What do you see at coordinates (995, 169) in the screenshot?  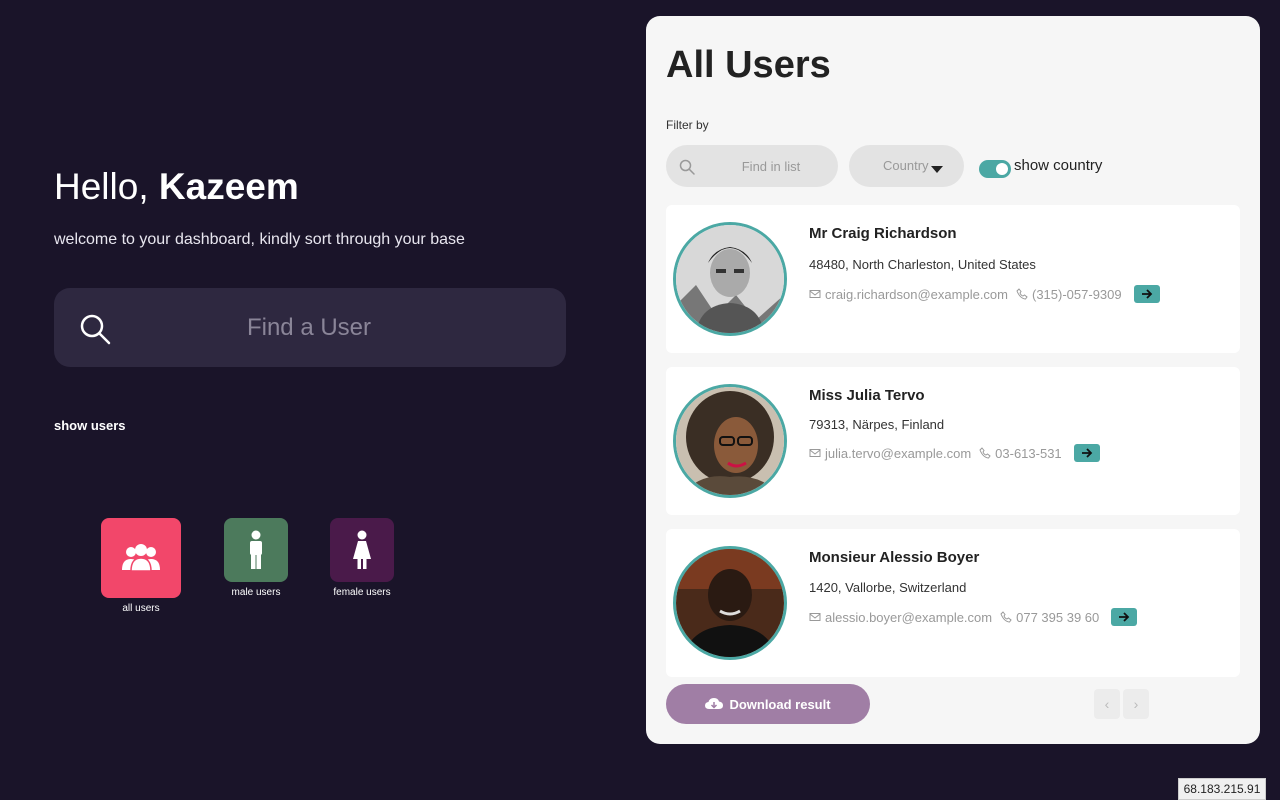 I see `show-country-toggle` at bounding box center [995, 169].